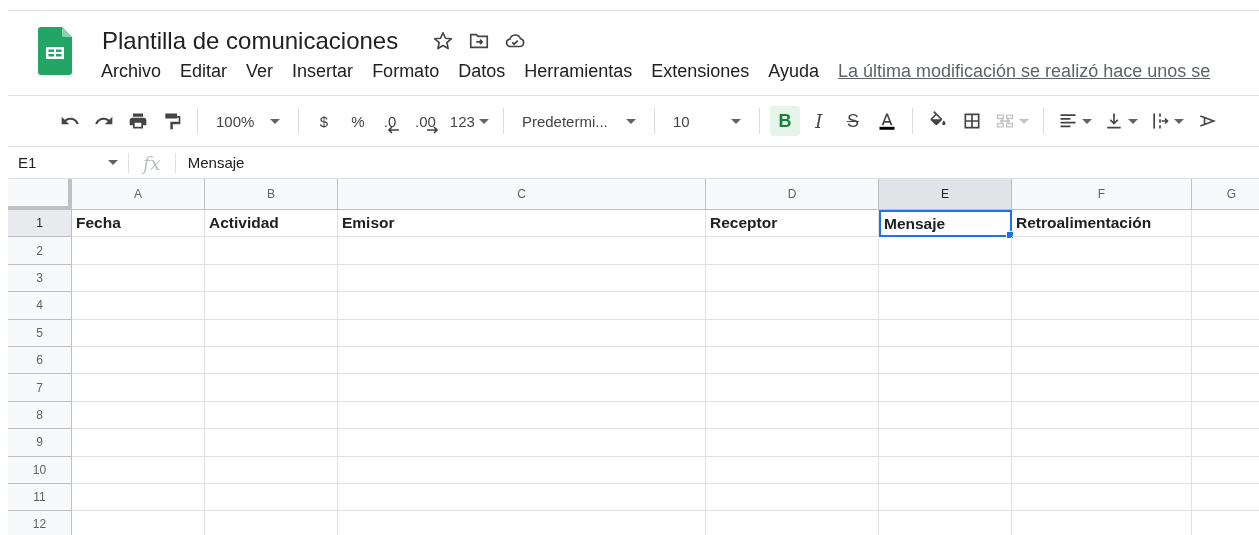  Describe the element at coordinates (792, 224) in the screenshot. I see `table-cell: Receptor` at that location.